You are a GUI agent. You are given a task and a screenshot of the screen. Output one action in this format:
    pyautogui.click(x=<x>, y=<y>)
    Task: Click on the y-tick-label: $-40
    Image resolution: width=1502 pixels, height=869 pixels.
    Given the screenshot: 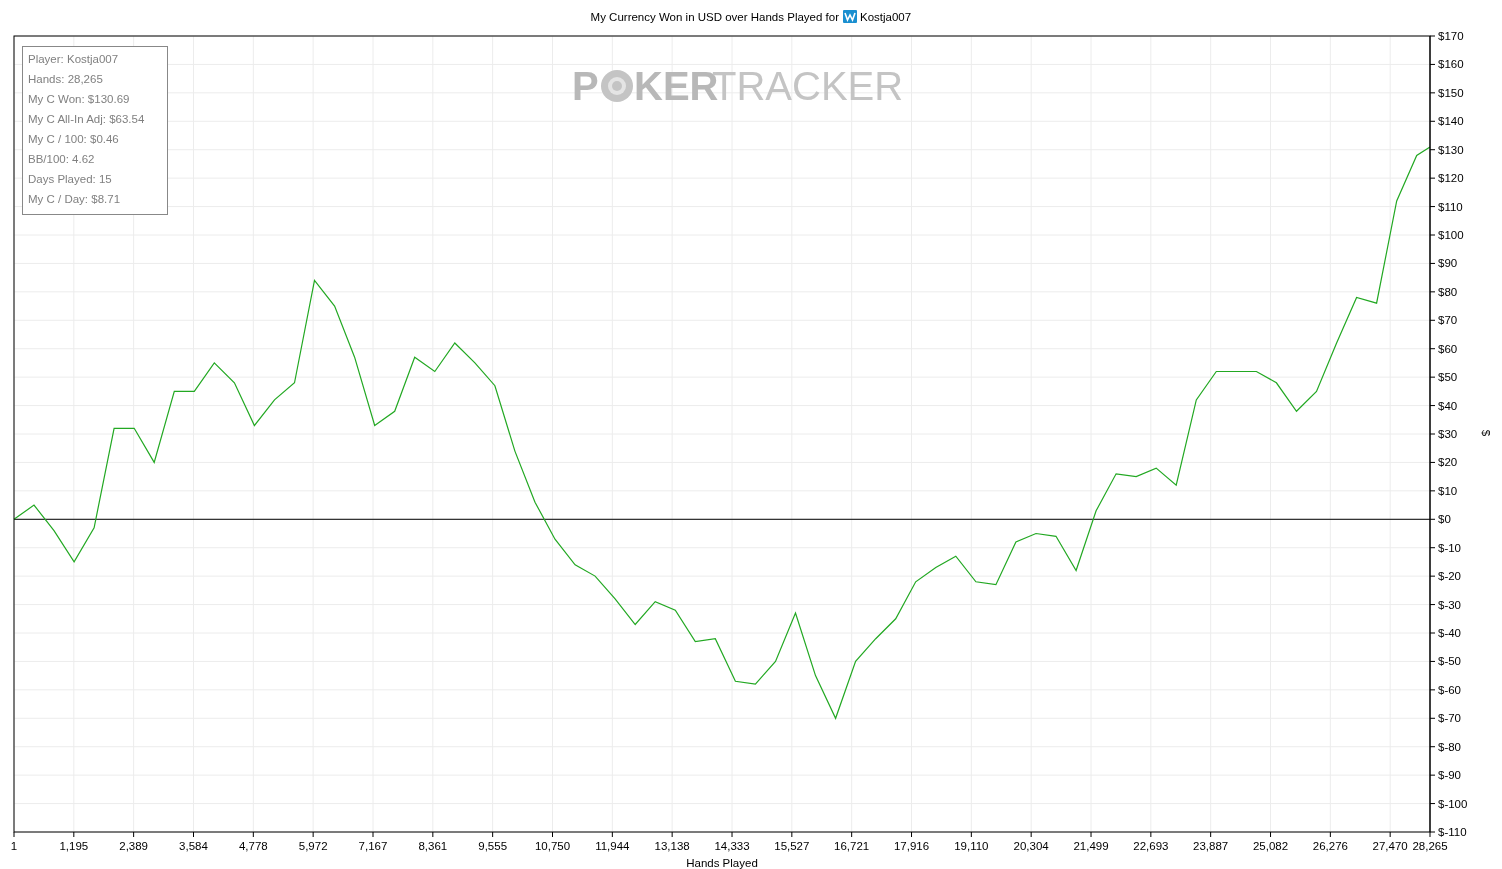 What is the action you would take?
    pyautogui.click(x=1450, y=633)
    